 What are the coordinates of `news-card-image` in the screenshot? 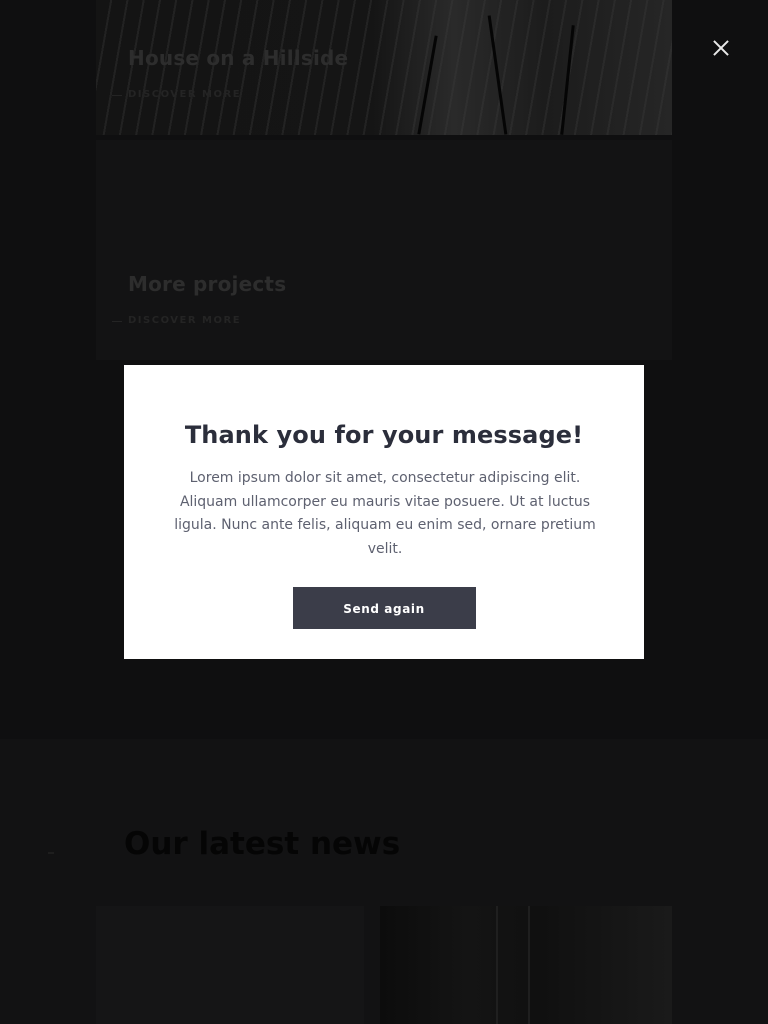 It's located at (526, 965).